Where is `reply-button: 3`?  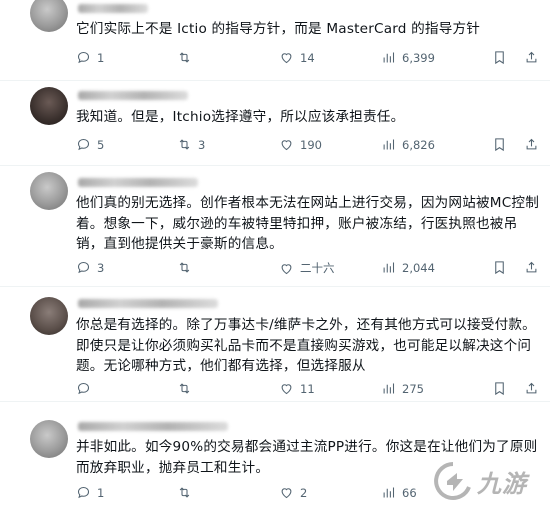 reply-button: 3 is located at coordinates (90, 267).